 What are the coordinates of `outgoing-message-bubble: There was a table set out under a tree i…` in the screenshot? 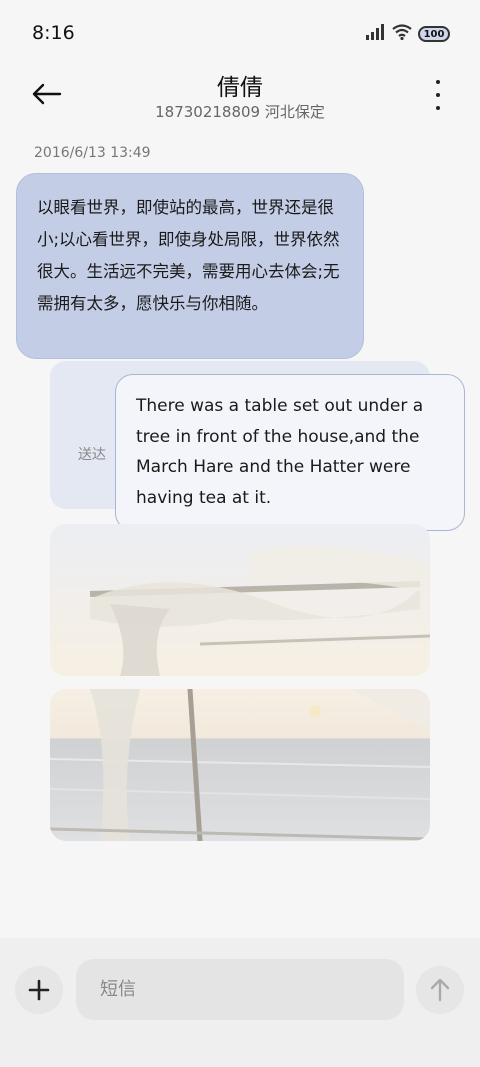 It's located at (290, 452).